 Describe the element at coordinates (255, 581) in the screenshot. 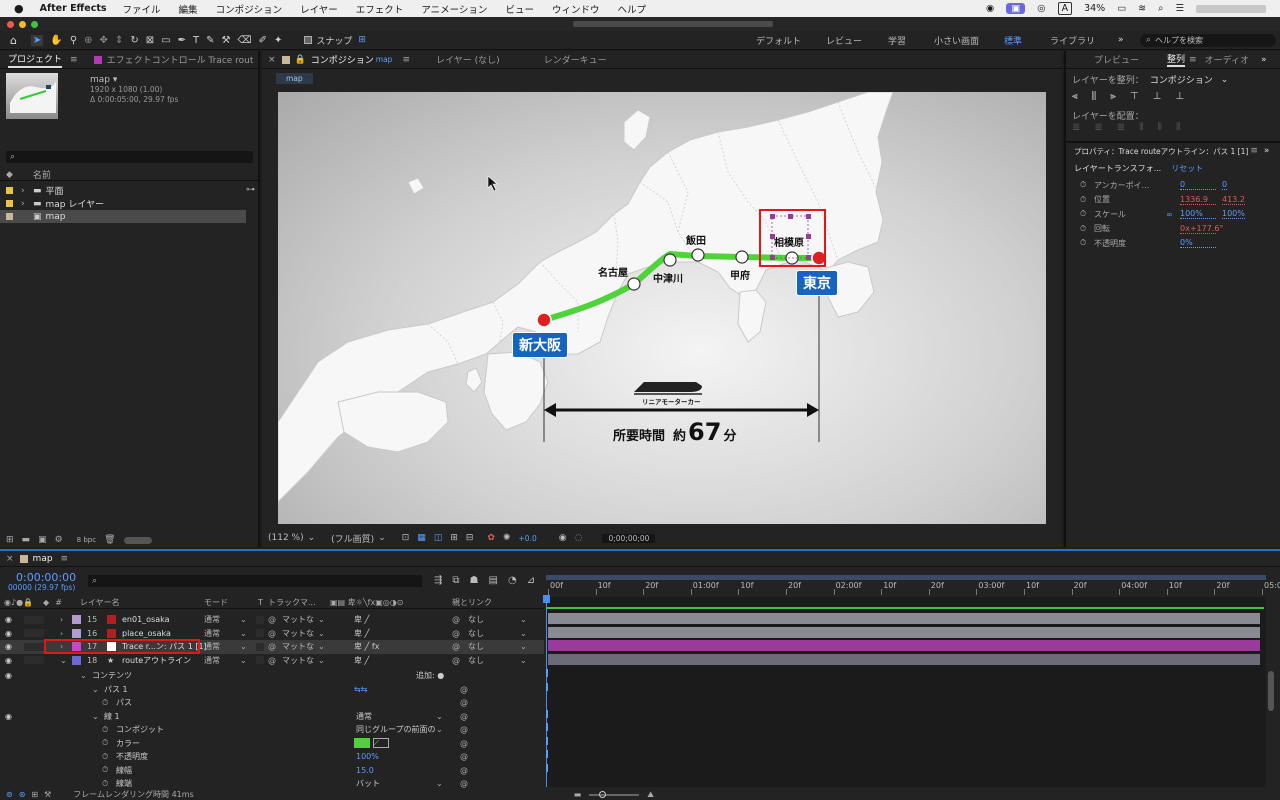

I see `layer-search: ⌕` at that location.